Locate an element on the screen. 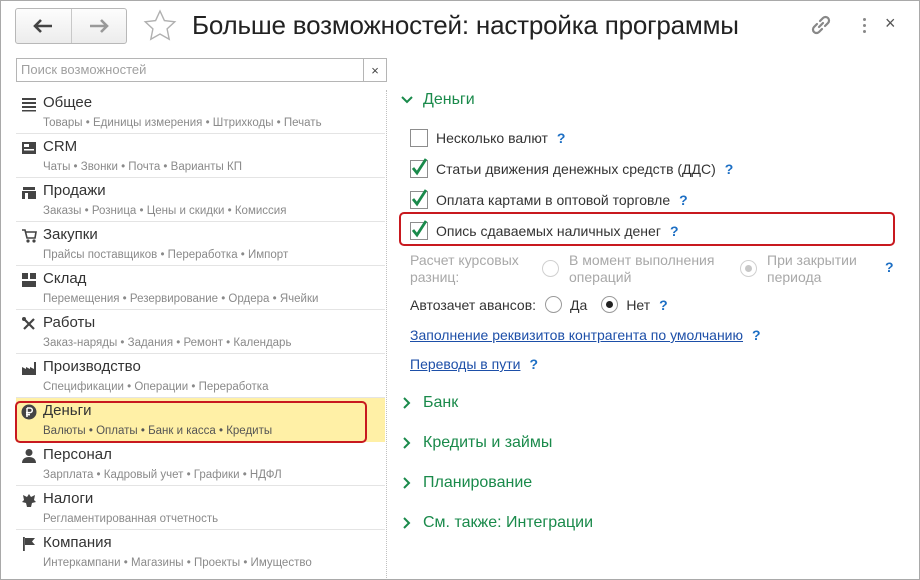 Image resolution: width=920 pixels, height=580 pixels. group-integrations-header: См. также: Интеграции is located at coordinates (497, 523).